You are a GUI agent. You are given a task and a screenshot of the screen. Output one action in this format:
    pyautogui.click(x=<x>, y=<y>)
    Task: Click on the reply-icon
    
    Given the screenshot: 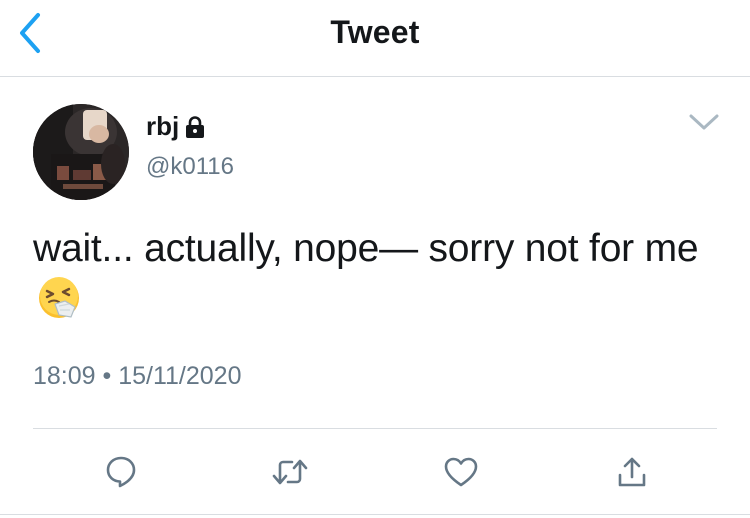 What is the action you would take?
    pyautogui.click(x=121, y=472)
    